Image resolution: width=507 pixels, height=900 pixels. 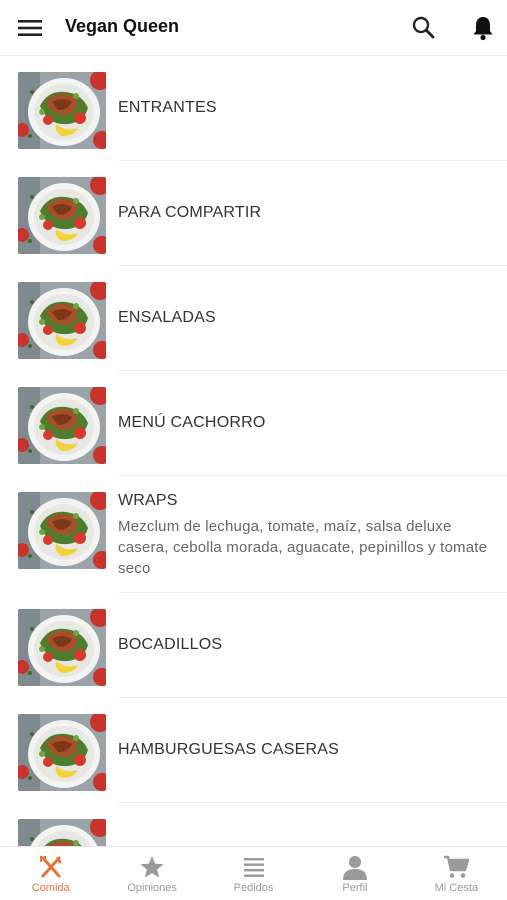 What do you see at coordinates (306, 318) in the screenshot?
I see `category-text: ENSALADAS` at bounding box center [306, 318].